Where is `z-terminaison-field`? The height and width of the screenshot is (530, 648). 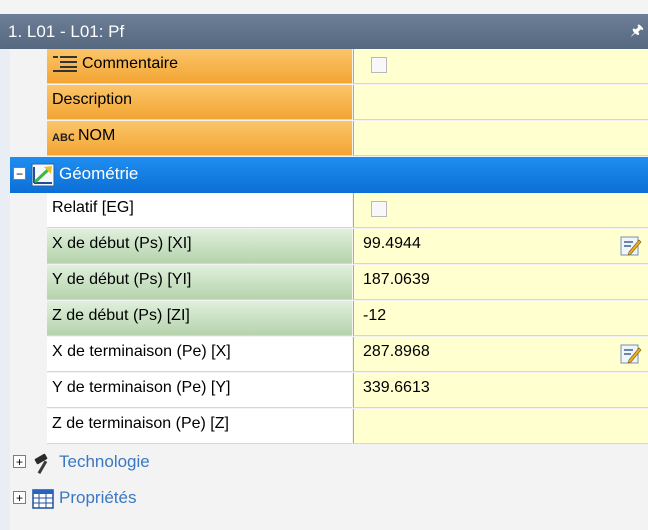
z-terminaison-field is located at coordinates (500, 426).